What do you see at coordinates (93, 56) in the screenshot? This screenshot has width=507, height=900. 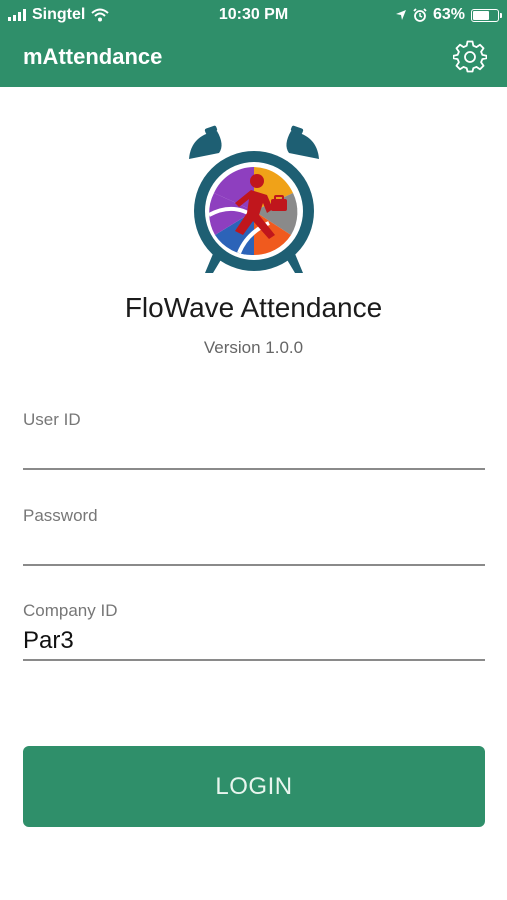 I see `app-title: mAttendance` at bounding box center [93, 56].